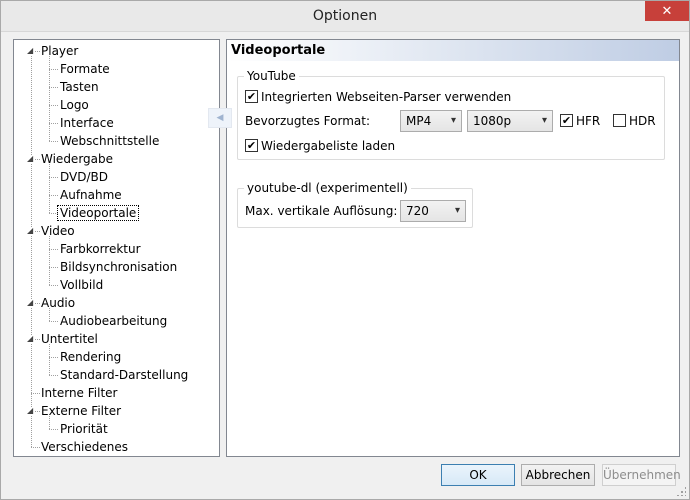  I want to click on tree-item-farbkorrektur: Farbkorrektur, so click(100, 249).